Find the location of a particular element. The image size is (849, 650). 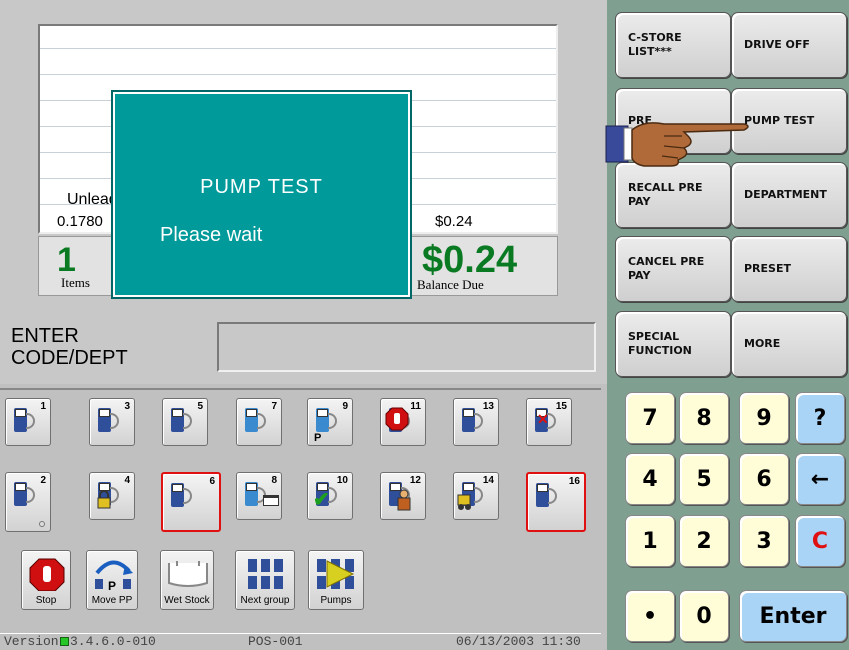

backspace-key: ← is located at coordinates (820, 479).